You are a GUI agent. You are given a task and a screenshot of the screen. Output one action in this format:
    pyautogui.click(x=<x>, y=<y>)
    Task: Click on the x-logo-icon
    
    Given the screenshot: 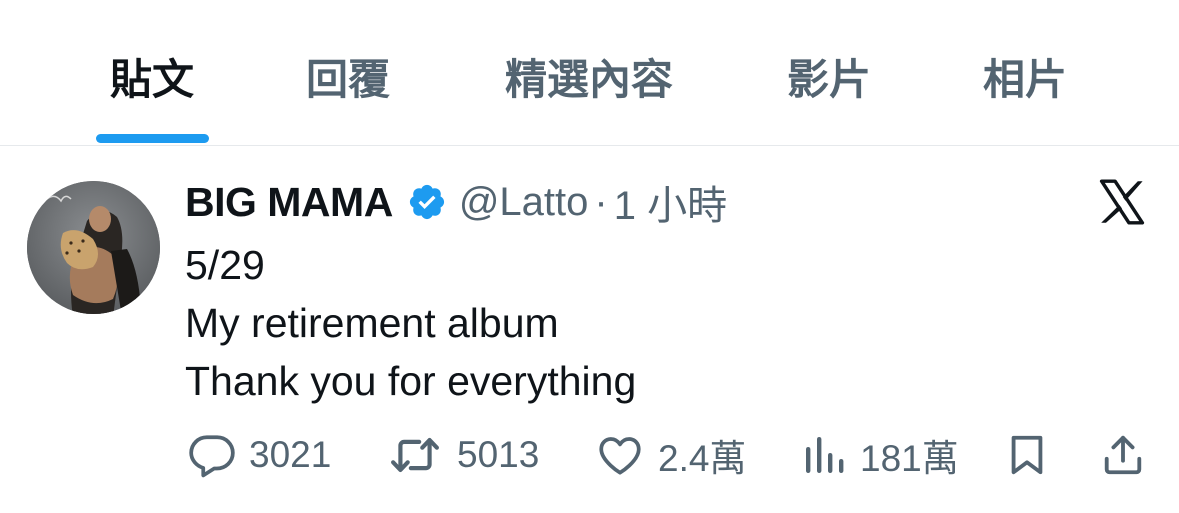 What is the action you would take?
    pyautogui.click(x=1122, y=202)
    